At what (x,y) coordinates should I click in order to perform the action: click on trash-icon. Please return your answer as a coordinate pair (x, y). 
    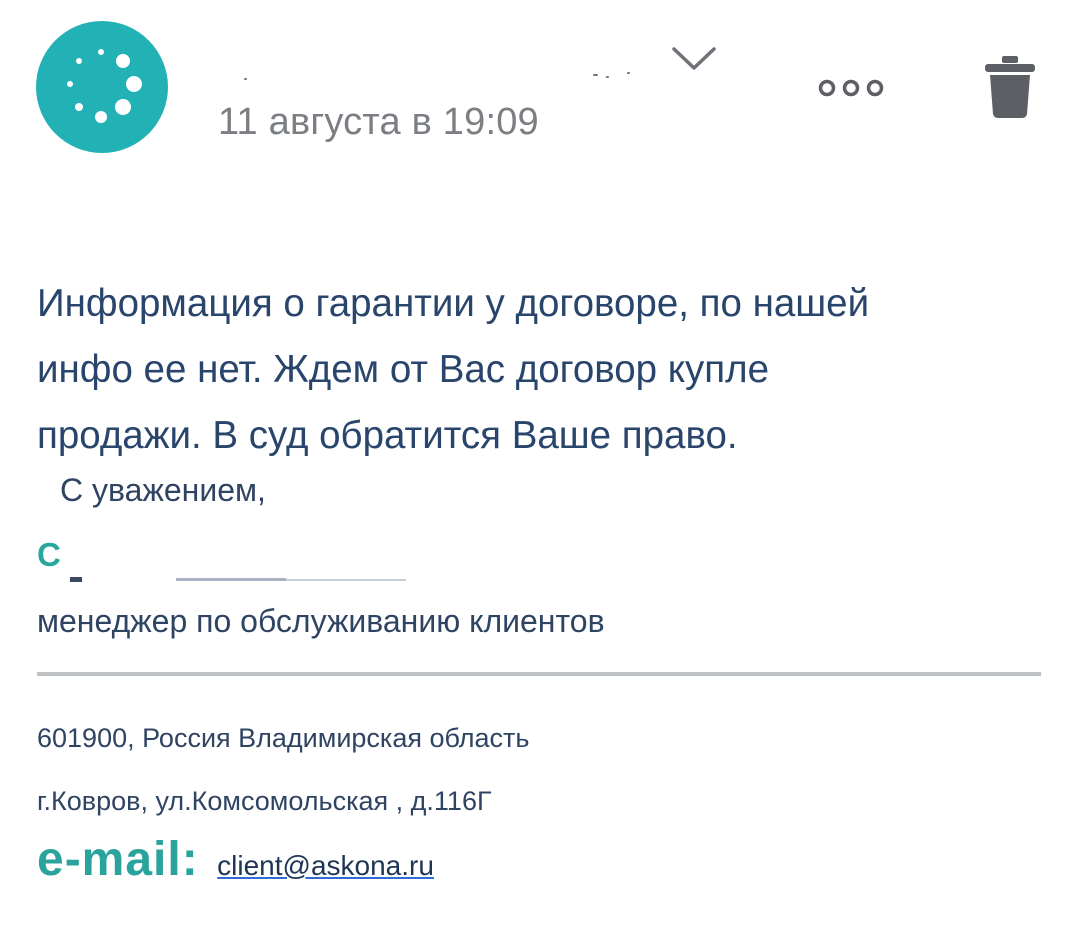
    Looking at the image, I should click on (1010, 89).